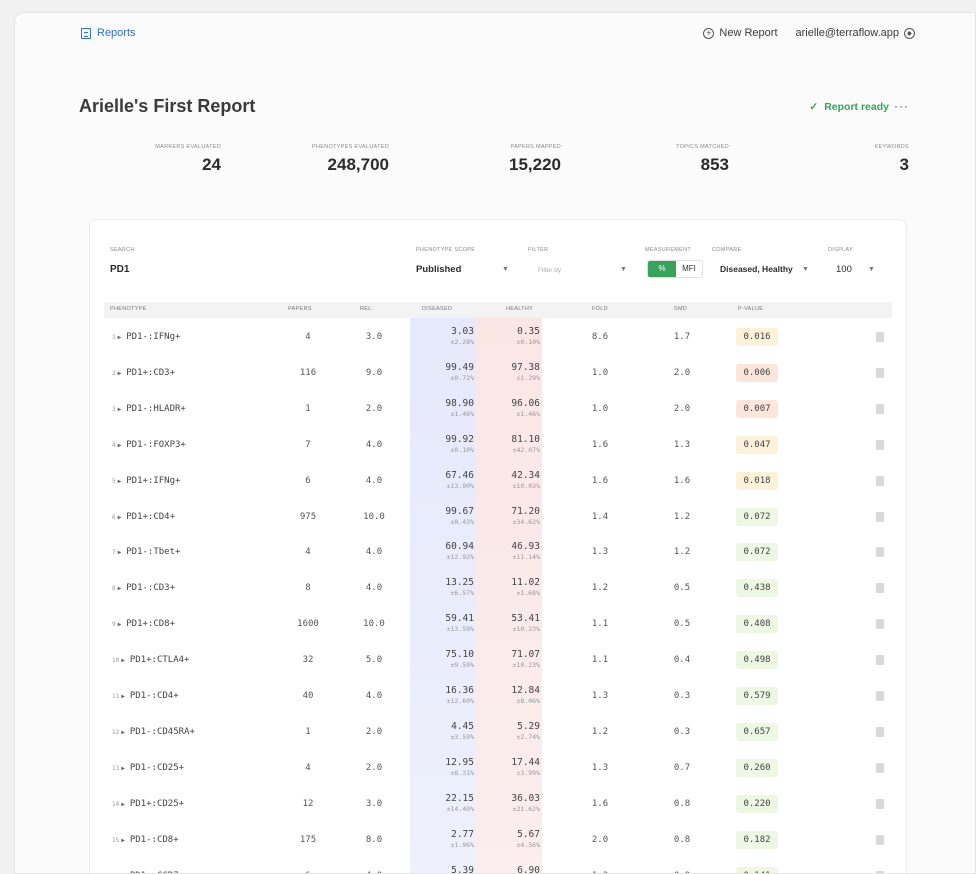 This screenshot has width=976, height=874. What do you see at coordinates (366, 309) in the screenshot?
I see `col-rel: REL.` at bounding box center [366, 309].